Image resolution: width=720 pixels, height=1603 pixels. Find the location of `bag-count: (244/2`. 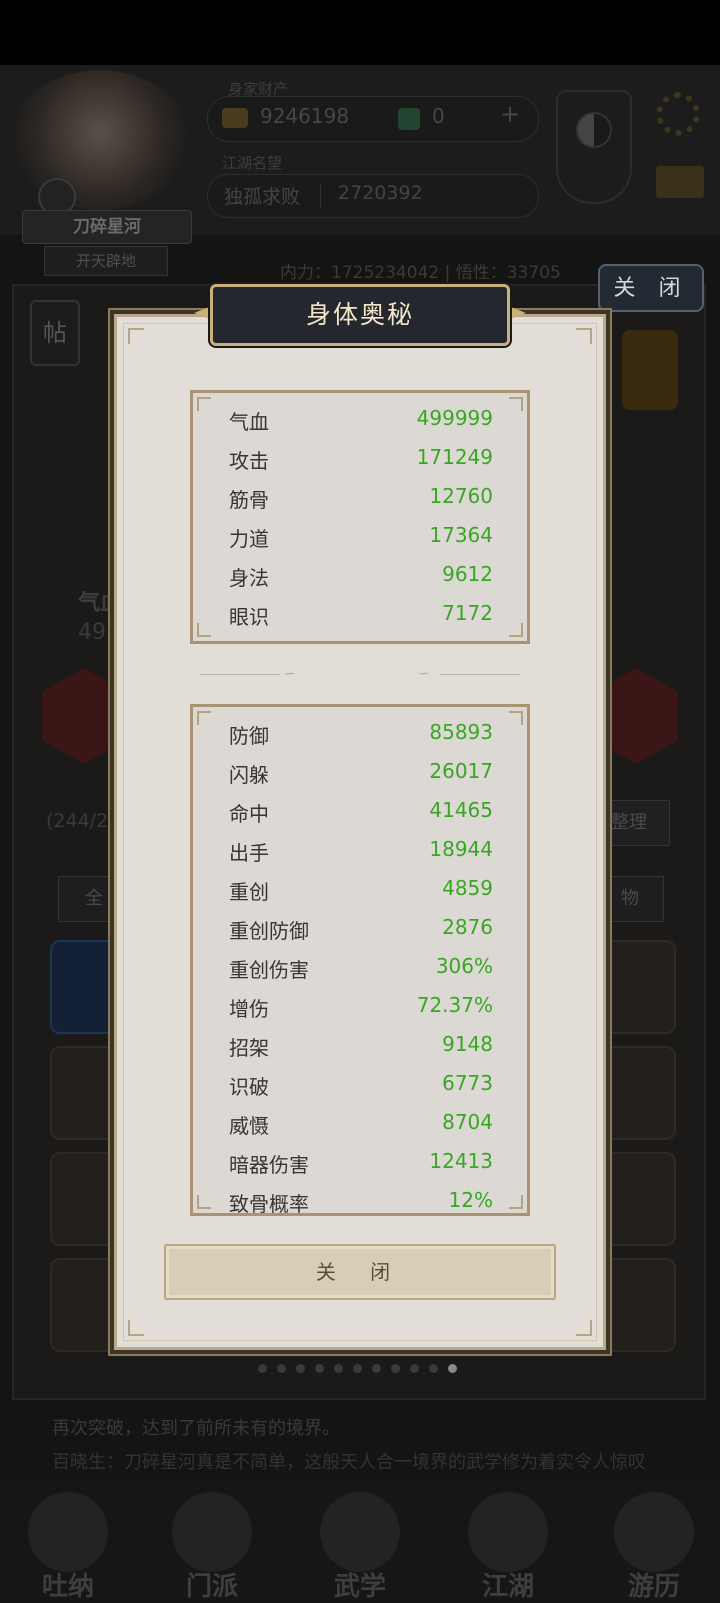

bag-count: (244/2 is located at coordinates (77, 821).